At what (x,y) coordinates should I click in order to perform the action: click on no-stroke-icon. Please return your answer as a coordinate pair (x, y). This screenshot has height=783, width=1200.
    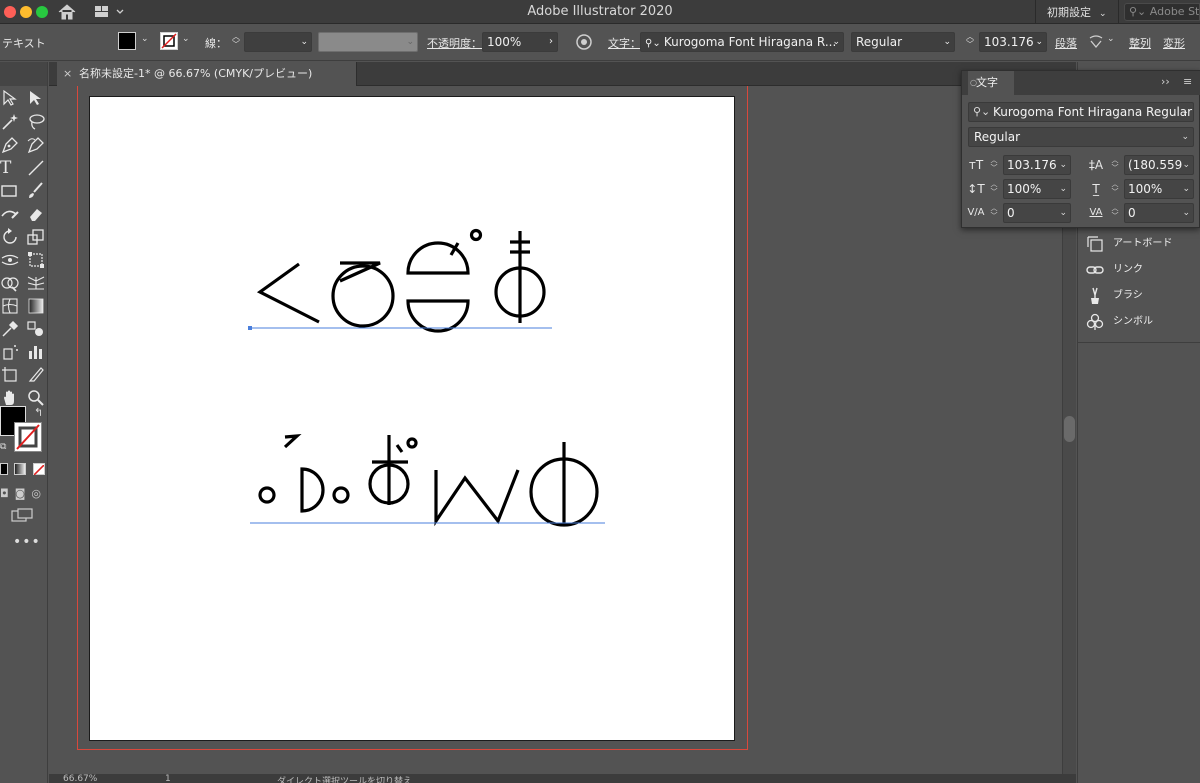
    Looking at the image, I should click on (169, 41).